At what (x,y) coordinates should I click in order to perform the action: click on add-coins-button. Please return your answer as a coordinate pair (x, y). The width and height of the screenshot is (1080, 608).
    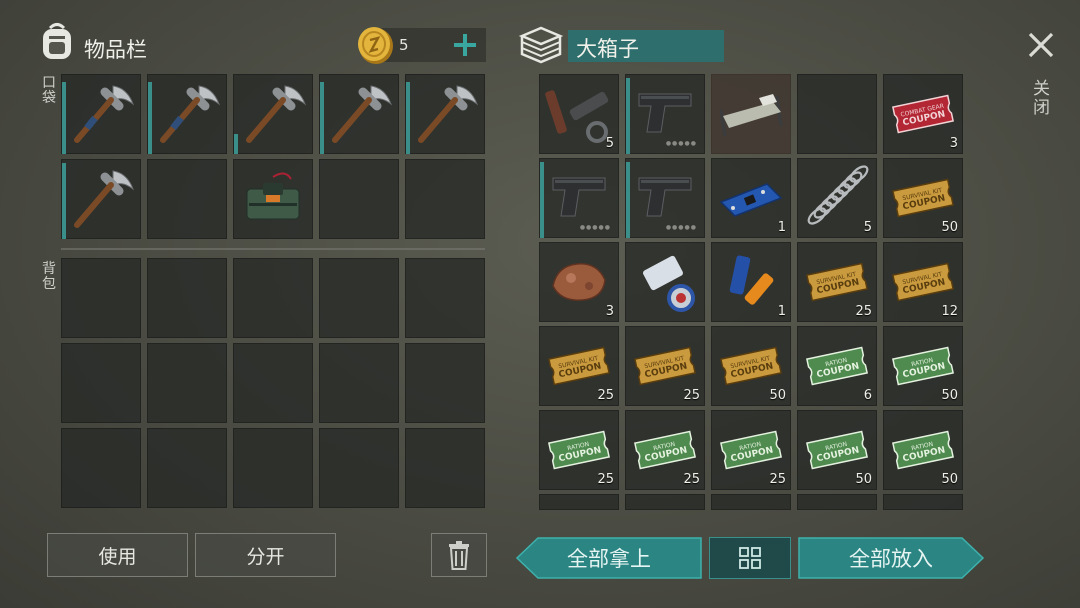
    Looking at the image, I should click on (465, 45).